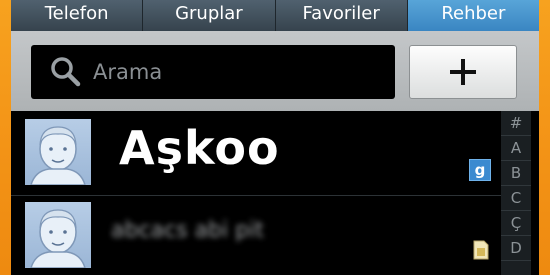  What do you see at coordinates (481, 250) in the screenshot?
I see `sim-card-icon` at bounding box center [481, 250].